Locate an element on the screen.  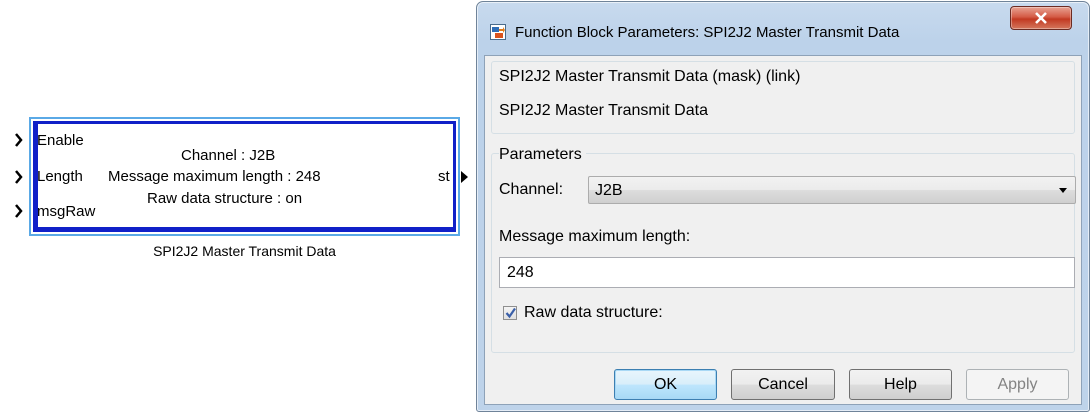
input-port-enable-arrow is located at coordinates (18, 140).